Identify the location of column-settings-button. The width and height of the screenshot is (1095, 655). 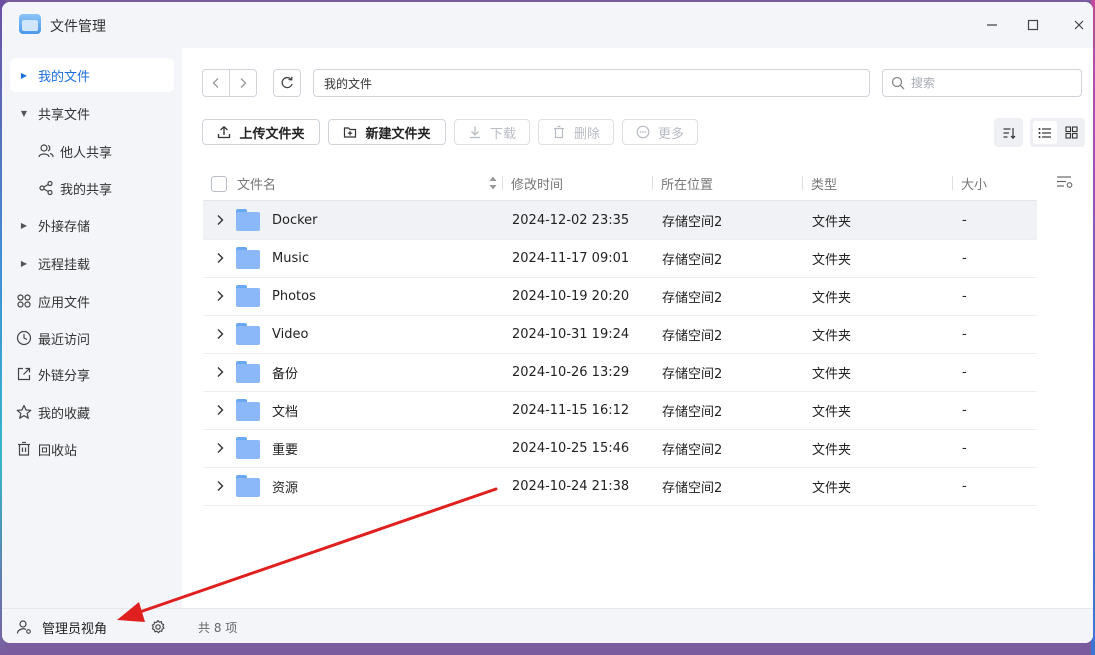
(1066, 184).